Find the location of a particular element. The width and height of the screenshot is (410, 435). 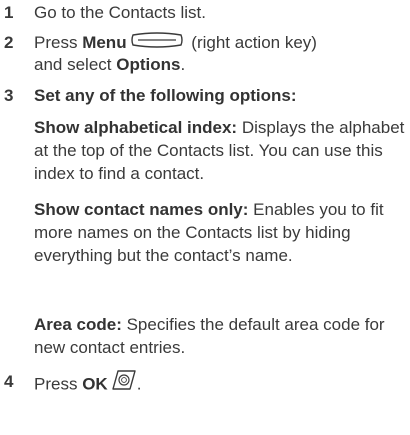

step-number: 4 is located at coordinates (9, 381).